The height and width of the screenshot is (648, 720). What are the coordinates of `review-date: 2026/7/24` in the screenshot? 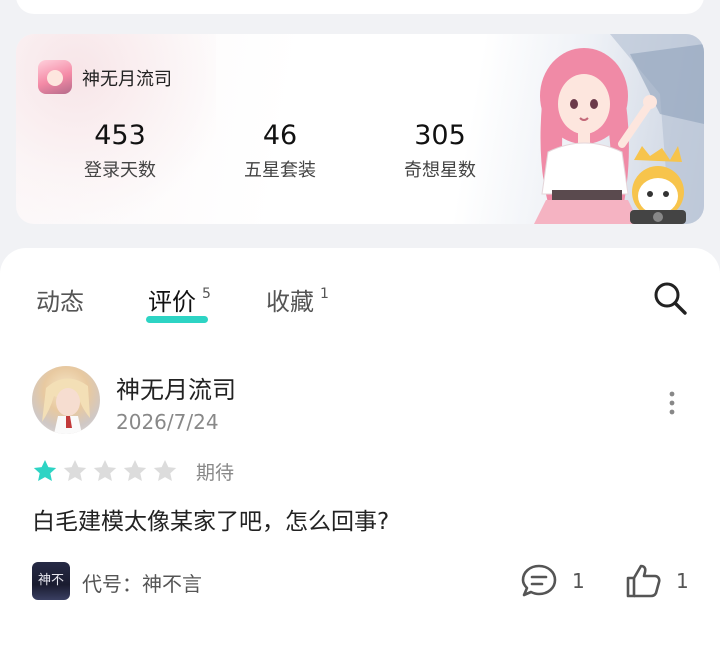 It's located at (167, 422).